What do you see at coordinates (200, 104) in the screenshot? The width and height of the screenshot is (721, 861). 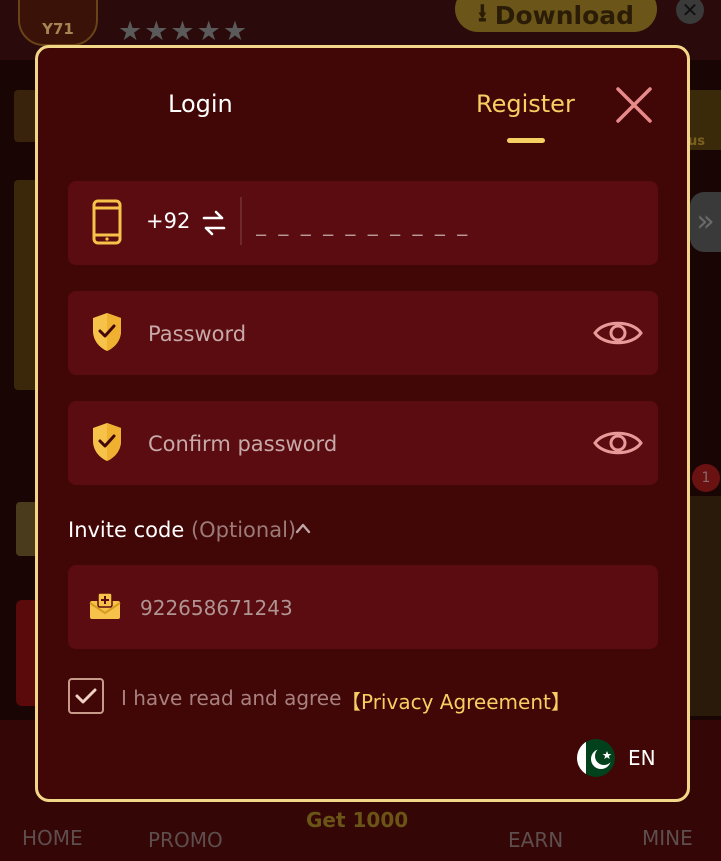 I see `tab-login: Login` at bounding box center [200, 104].